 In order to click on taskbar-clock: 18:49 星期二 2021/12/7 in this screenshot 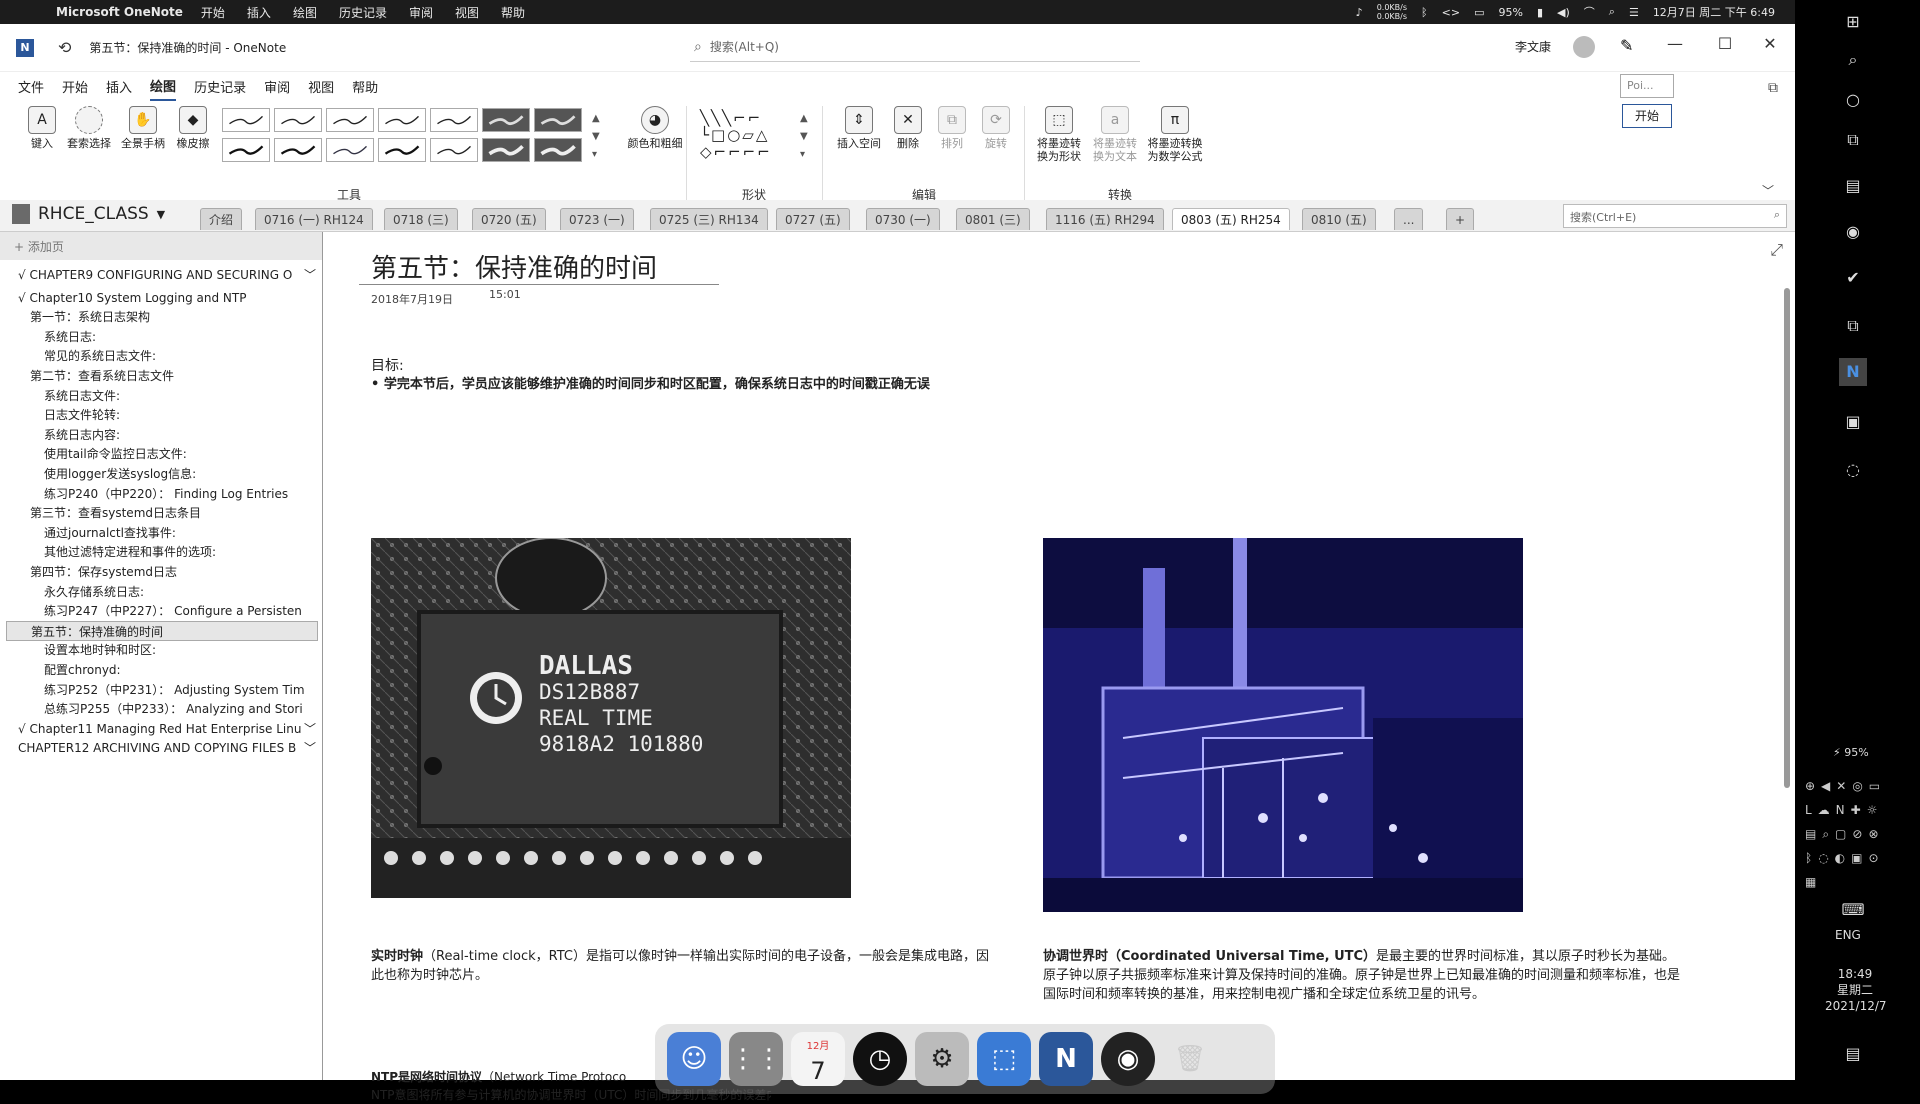, I will do `click(1856, 990)`.